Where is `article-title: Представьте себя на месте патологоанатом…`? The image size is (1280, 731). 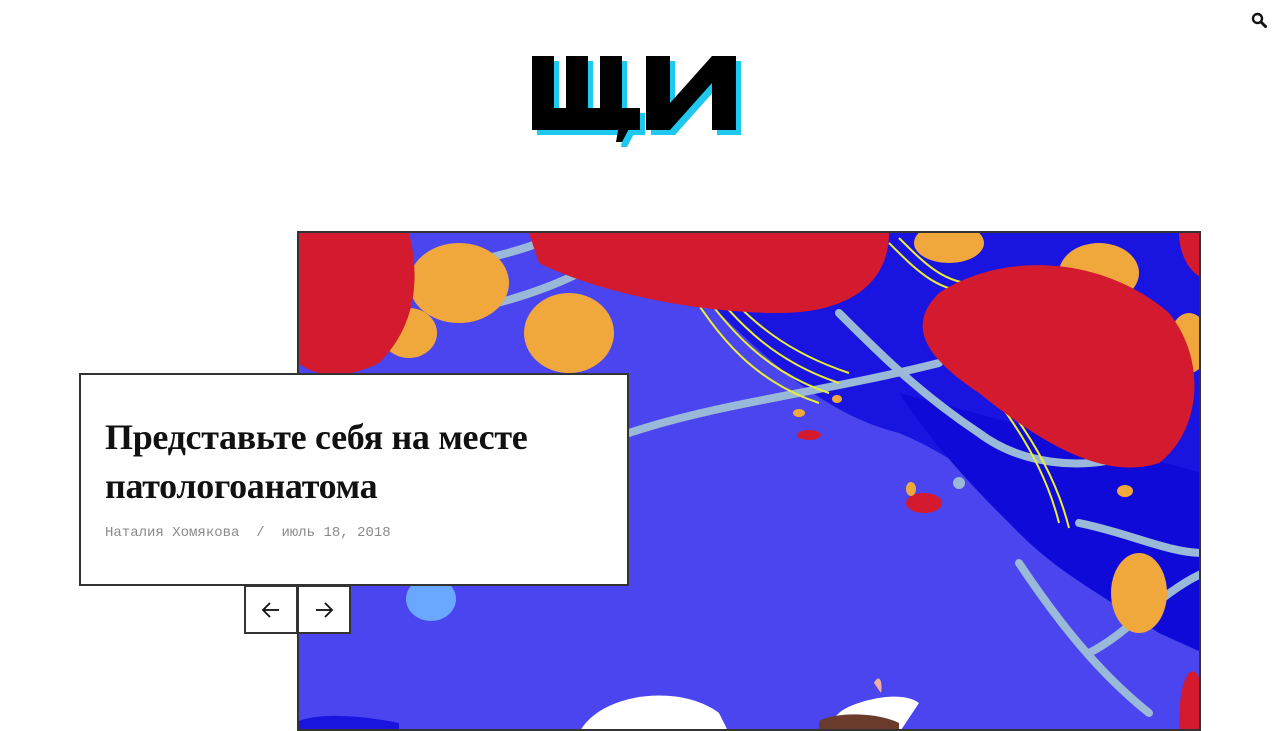
article-title: Представьте себя на месте патологоанатом… is located at coordinates (355, 462).